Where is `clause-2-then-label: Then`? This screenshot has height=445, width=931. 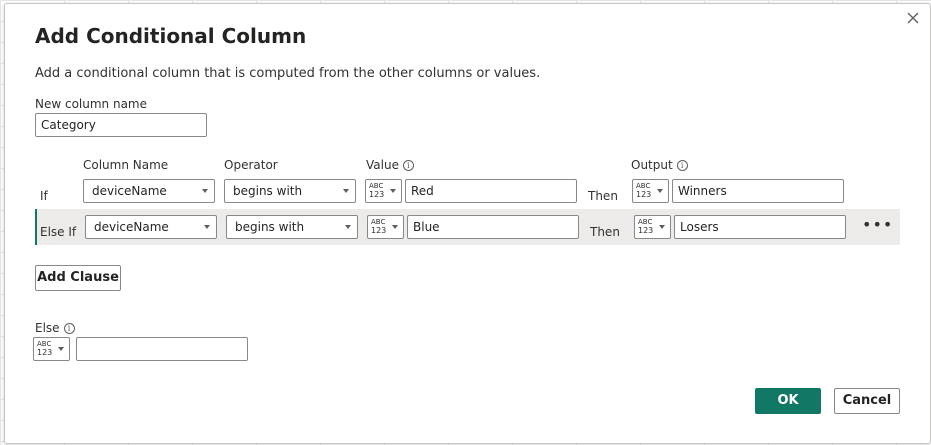
clause-2-then-label: Then is located at coordinates (605, 232).